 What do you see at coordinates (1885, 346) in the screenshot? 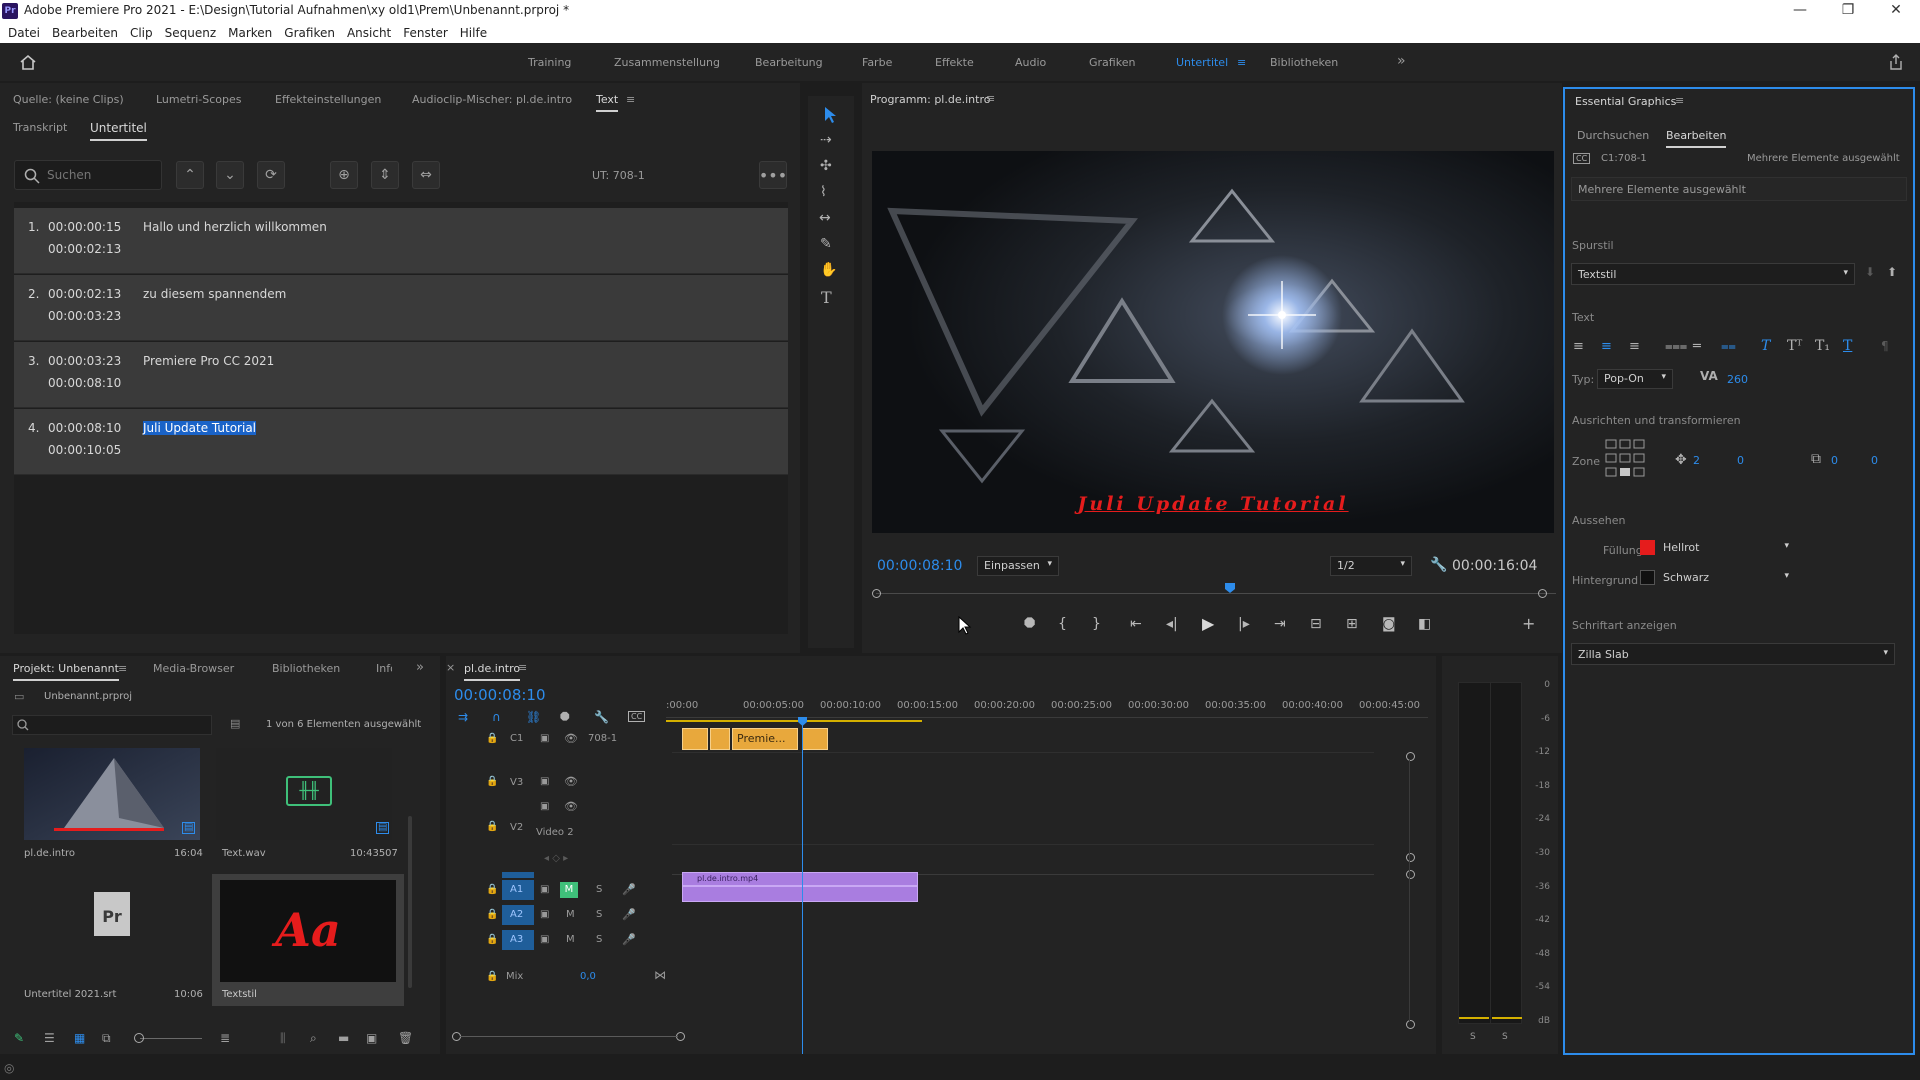
I see `rtl-icon: ¶` at bounding box center [1885, 346].